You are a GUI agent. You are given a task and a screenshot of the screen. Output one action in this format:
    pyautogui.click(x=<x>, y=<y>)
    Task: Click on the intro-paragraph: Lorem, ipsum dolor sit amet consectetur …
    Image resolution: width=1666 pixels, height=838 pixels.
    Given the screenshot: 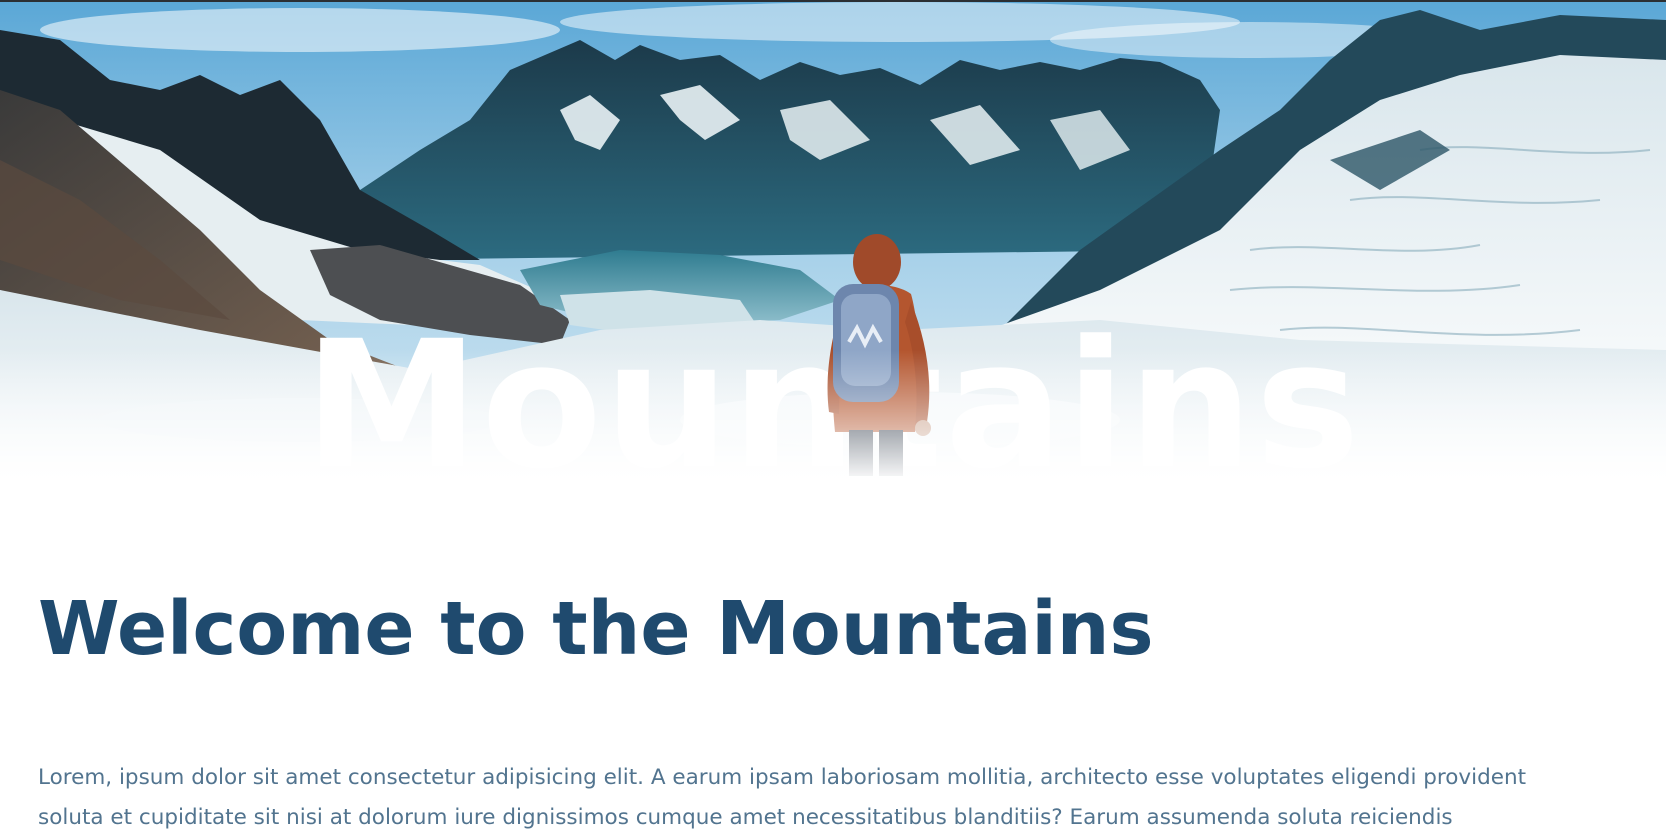 What is the action you would take?
    pyautogui.click(x=852, y=798)
    